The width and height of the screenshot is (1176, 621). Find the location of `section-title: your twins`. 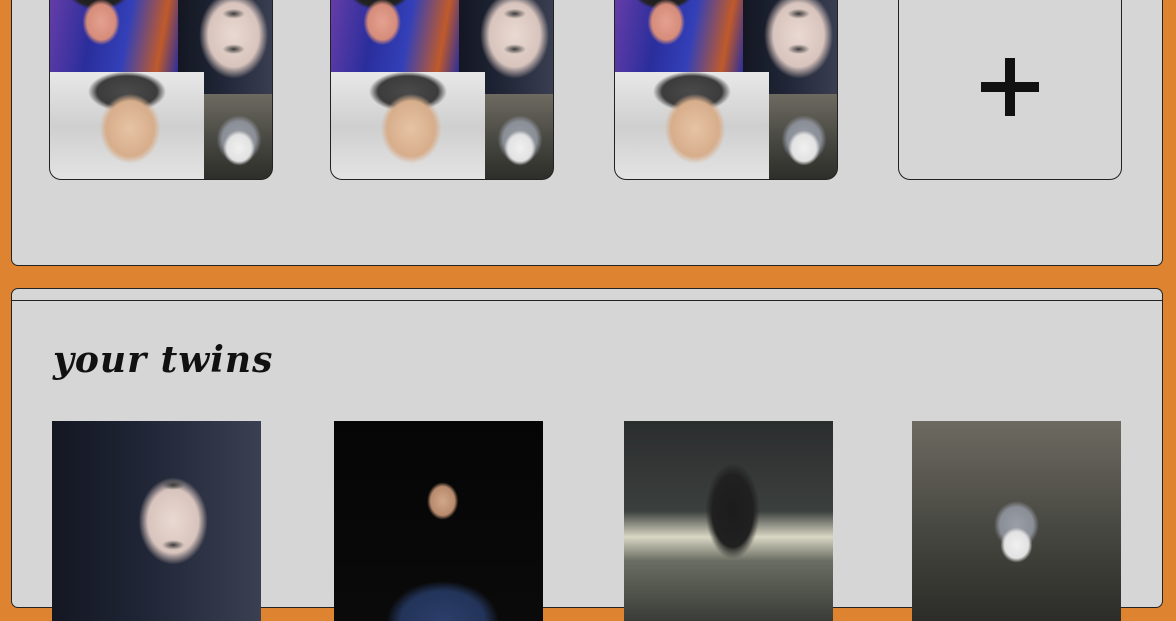

section-title: your twins is located at coordinates (163, 360).